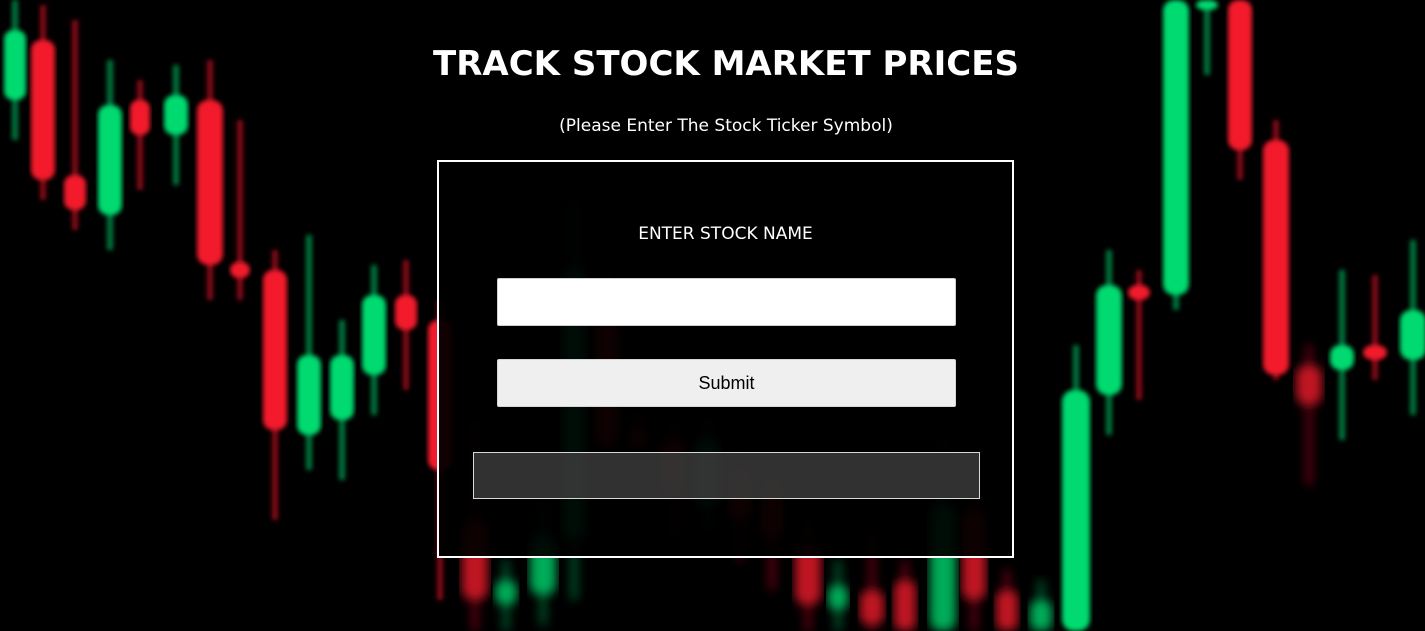 The width and height of the screenshot is (1425, 631). What do you see at coordinates (726, 126) in the screenshot?
I see `page-subtitle: (Please Enter The Stock Ticker Symbol)` at bounding box center [726, 126].